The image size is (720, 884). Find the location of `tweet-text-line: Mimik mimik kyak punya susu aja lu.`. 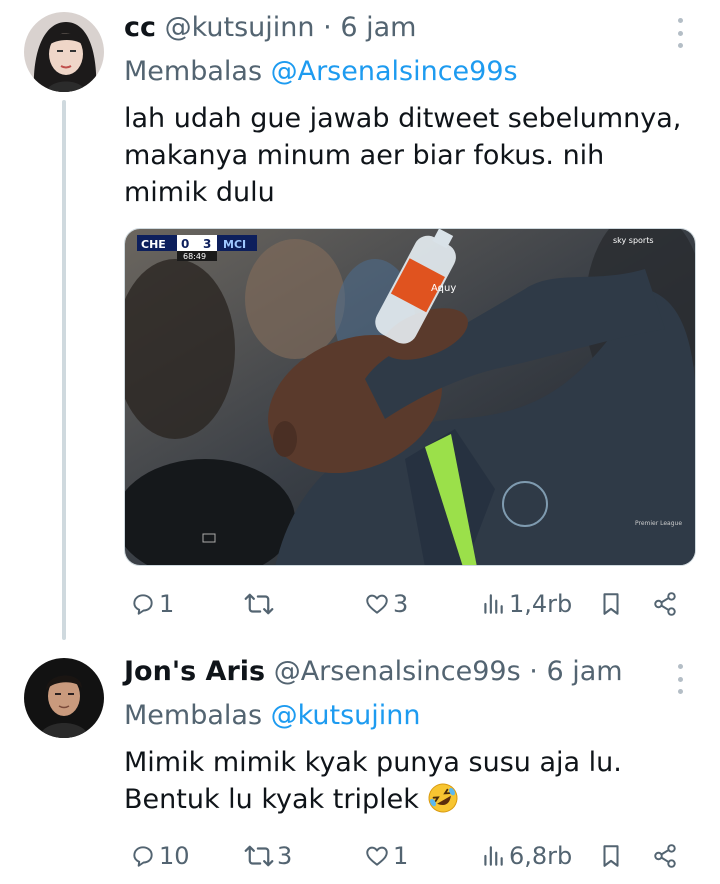

tweet-text-line: Mimik mimik kyak punya susu aja lu. is located at coordinates (373, 762).